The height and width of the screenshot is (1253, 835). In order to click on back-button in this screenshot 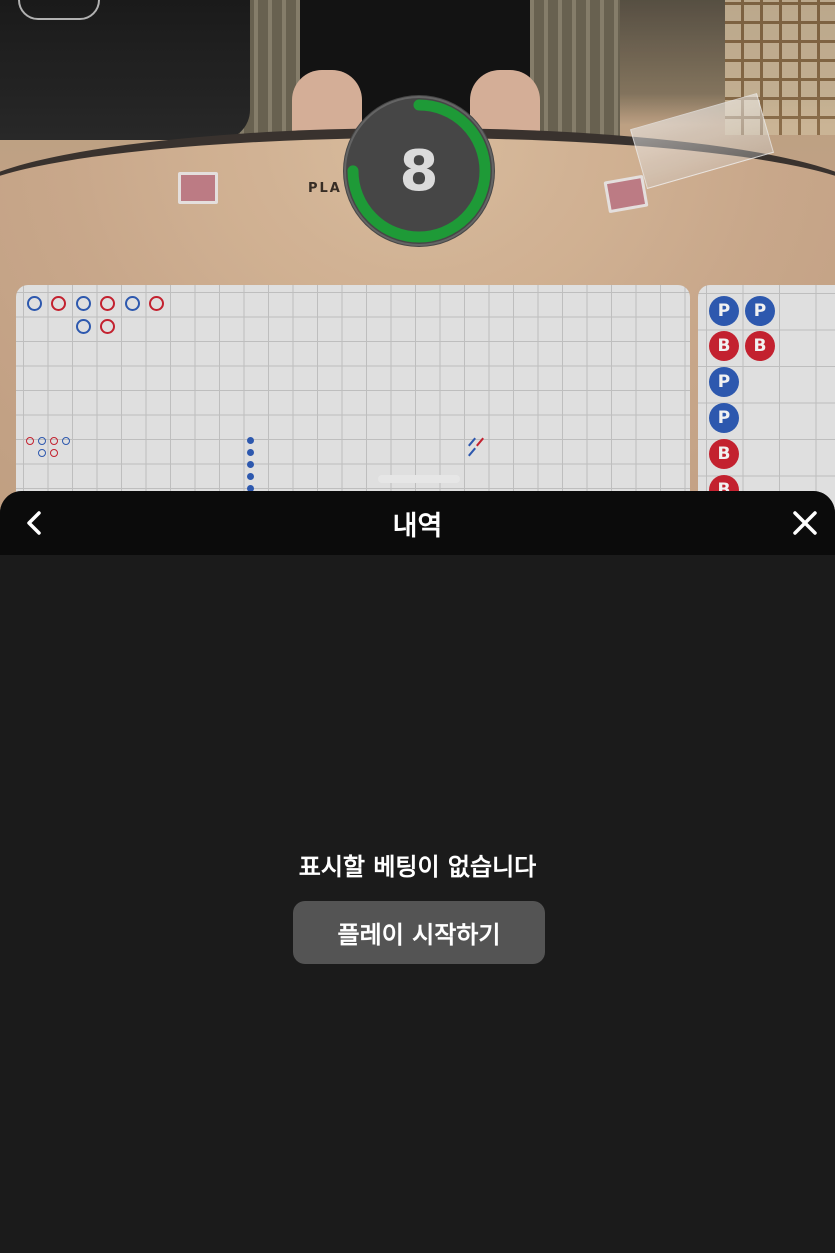, I will do `click(34, 523)`.